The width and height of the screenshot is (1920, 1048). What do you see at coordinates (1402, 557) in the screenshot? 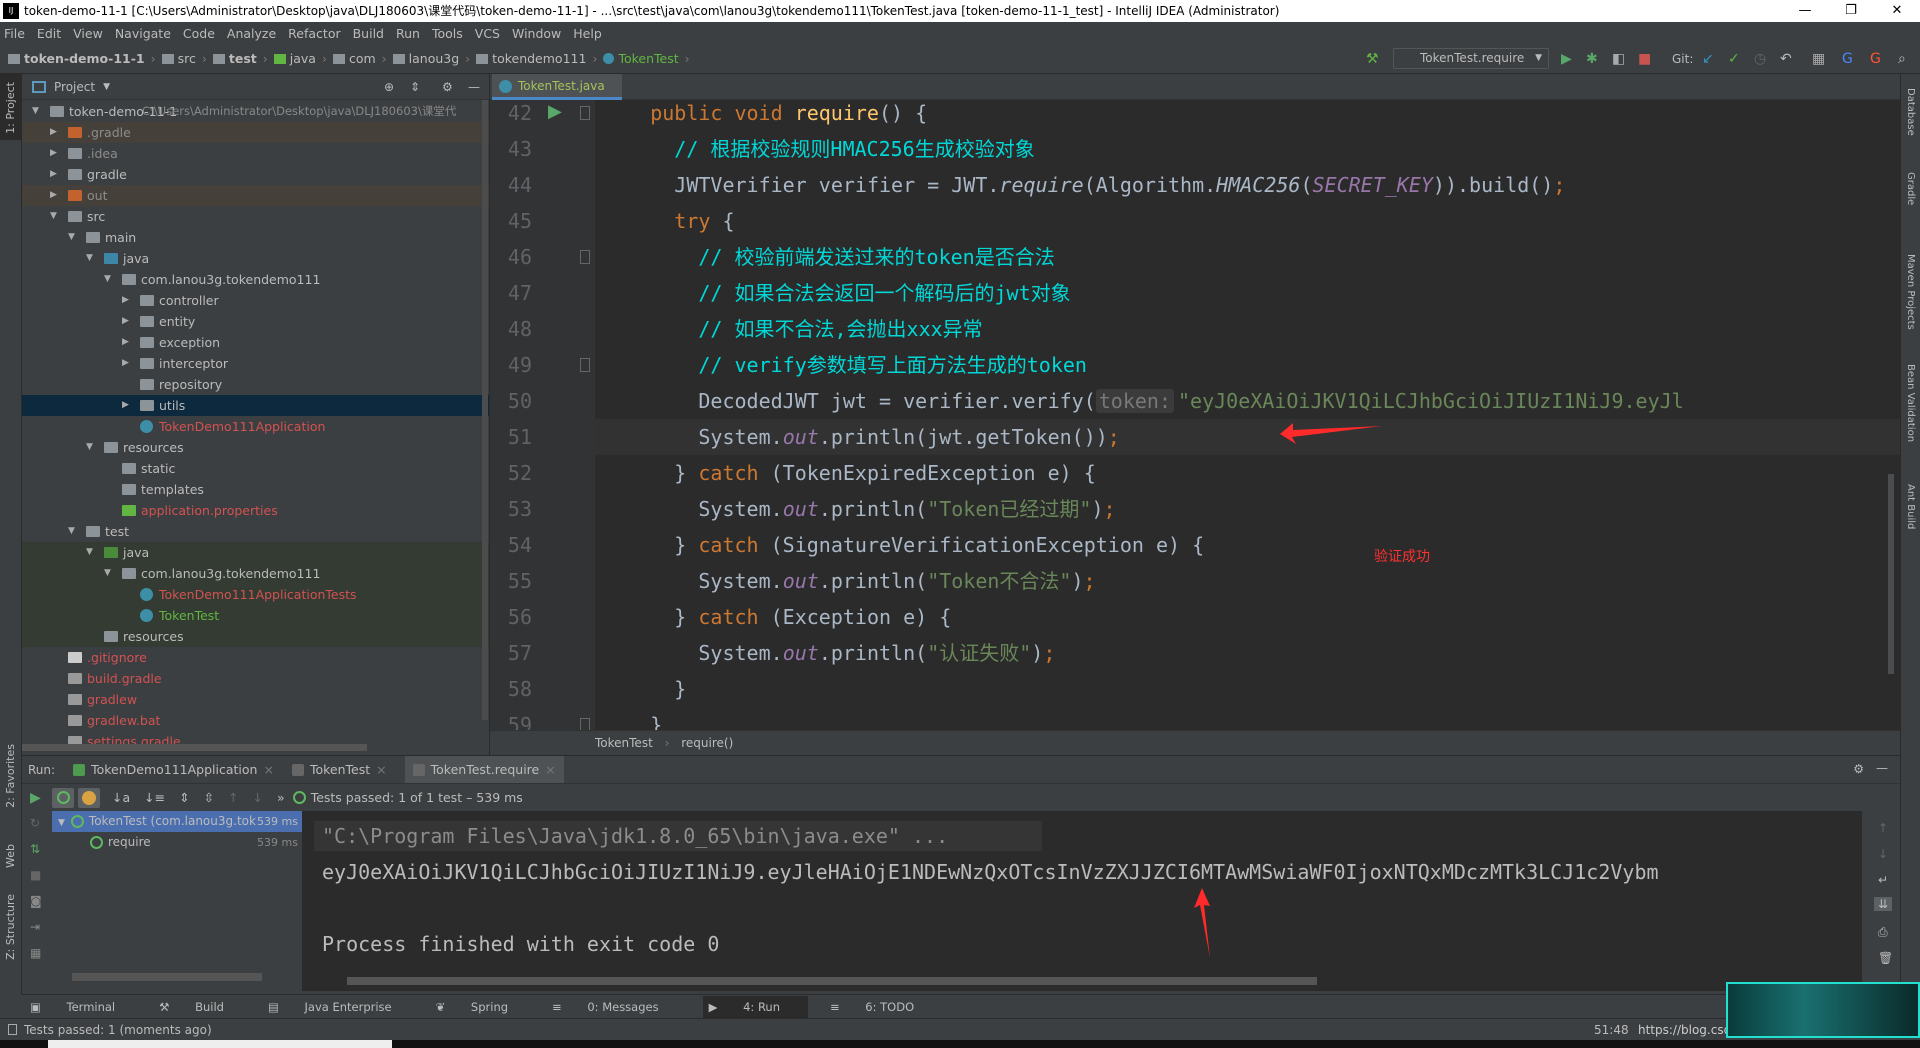
I see `annotation-text: 验证成功` at bounding box center [1402, 557].